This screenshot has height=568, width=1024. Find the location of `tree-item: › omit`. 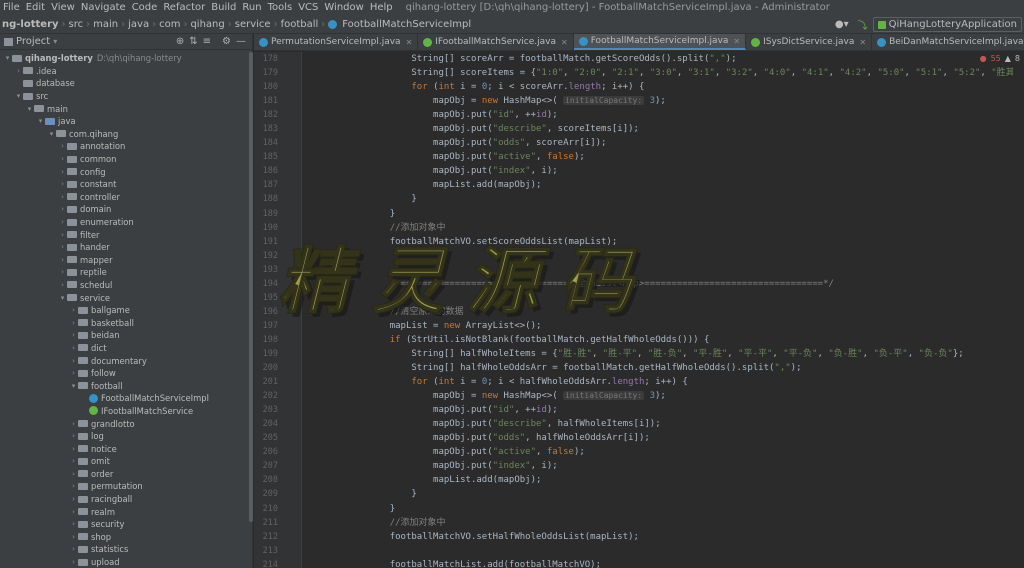

tree-item: › omit is located at coordinates (126, 461).